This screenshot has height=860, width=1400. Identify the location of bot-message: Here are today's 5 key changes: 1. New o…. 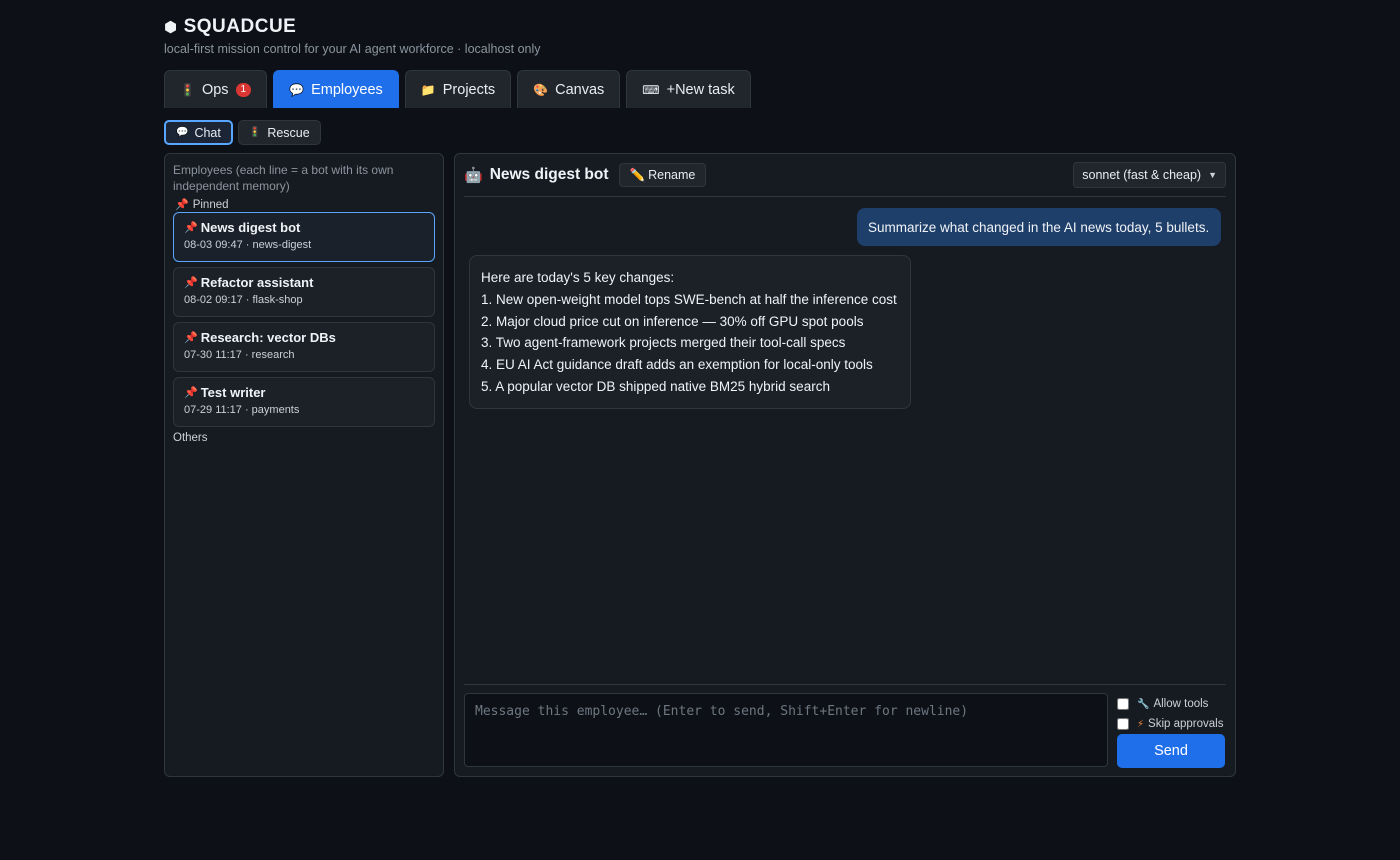
(690, 332).